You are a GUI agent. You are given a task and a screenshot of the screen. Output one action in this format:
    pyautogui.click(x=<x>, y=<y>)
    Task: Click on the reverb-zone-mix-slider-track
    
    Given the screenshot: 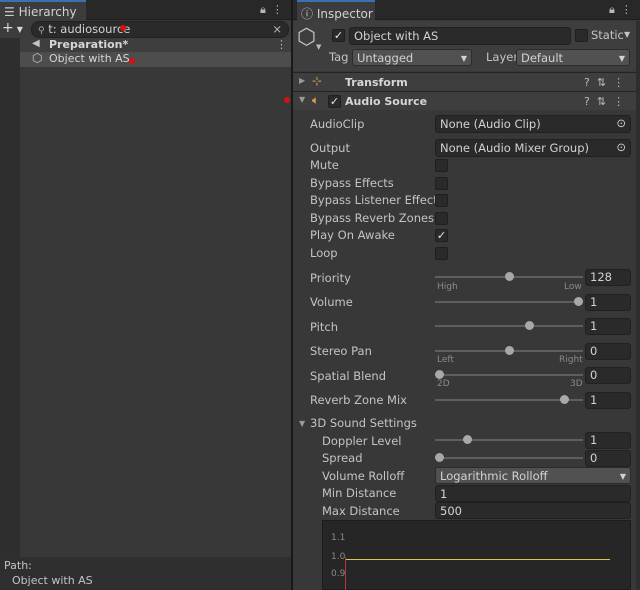 What is the action you would take?
    pyautogui.click(x=509, y=399)
    